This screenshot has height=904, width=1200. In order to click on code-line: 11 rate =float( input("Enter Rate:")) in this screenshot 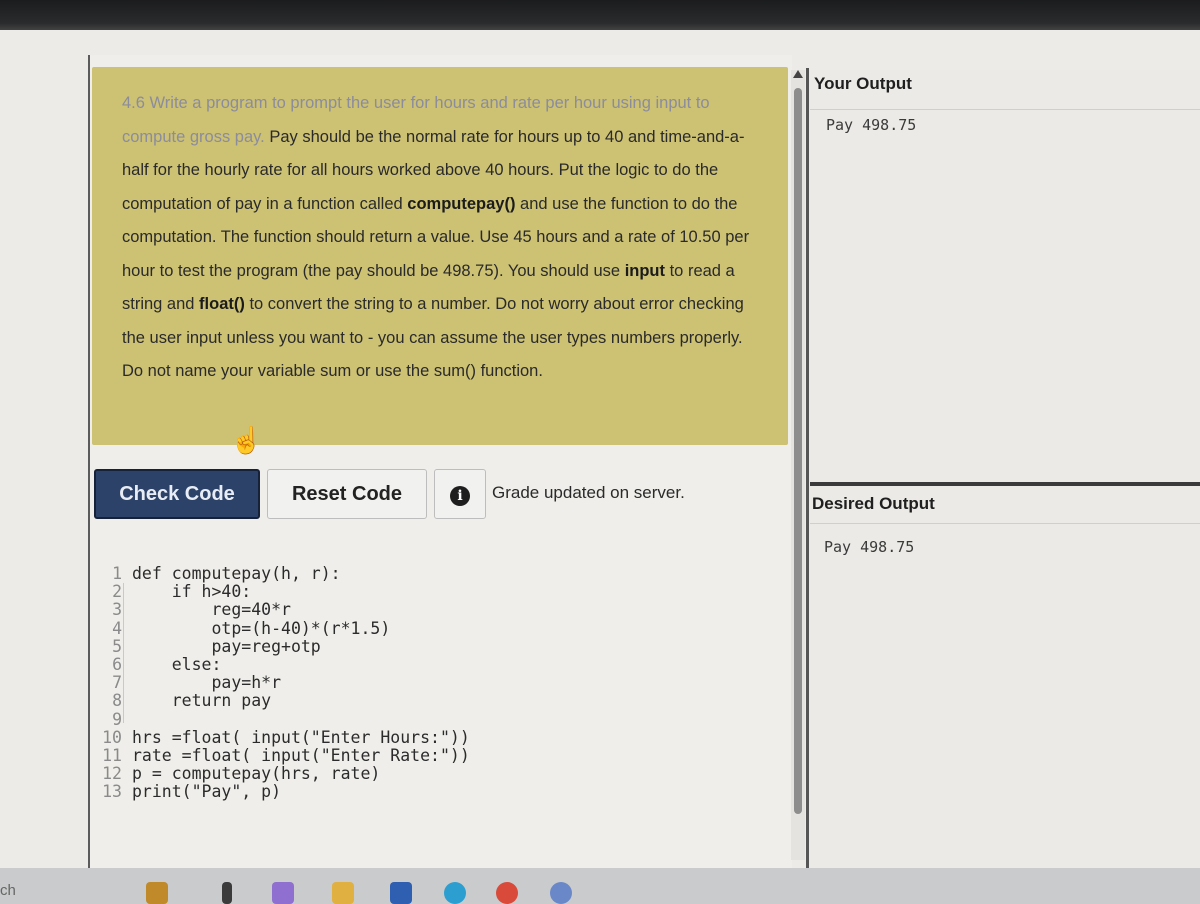, I will do `click(382, 755)`.